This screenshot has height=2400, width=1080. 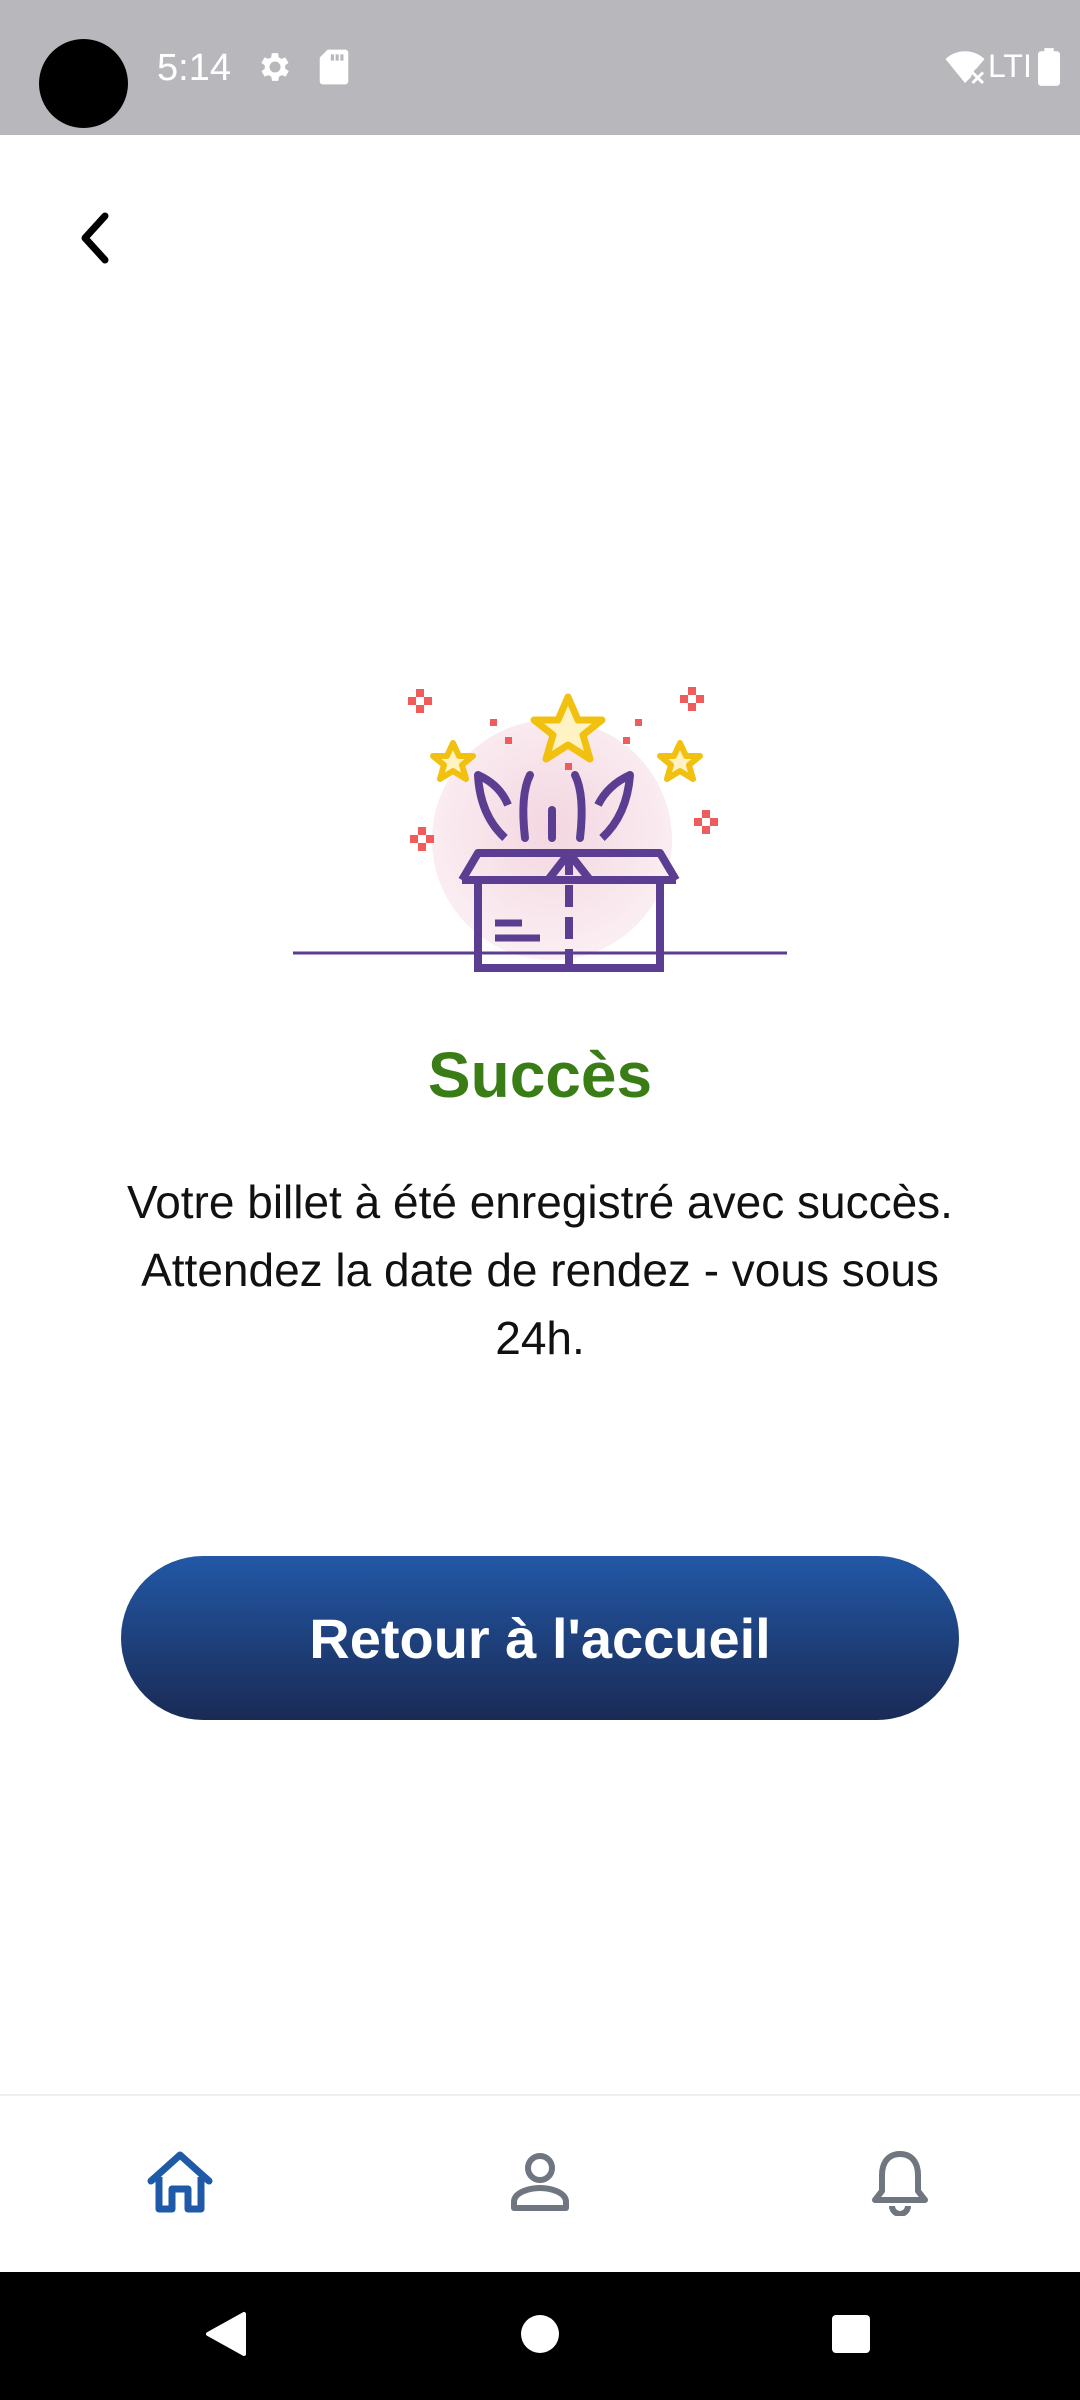 I want to click on success-illustration, so click(x=540, y=825).